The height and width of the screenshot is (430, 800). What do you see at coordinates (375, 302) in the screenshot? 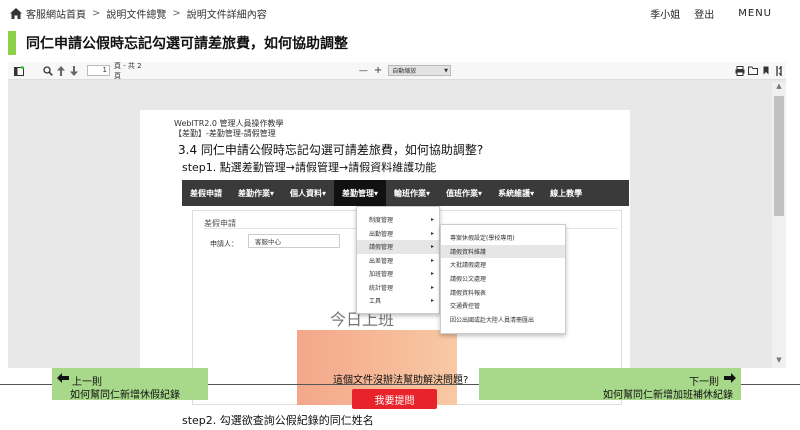
I see `shot-menu1-label: 工具` at bounding box center [375, 302].